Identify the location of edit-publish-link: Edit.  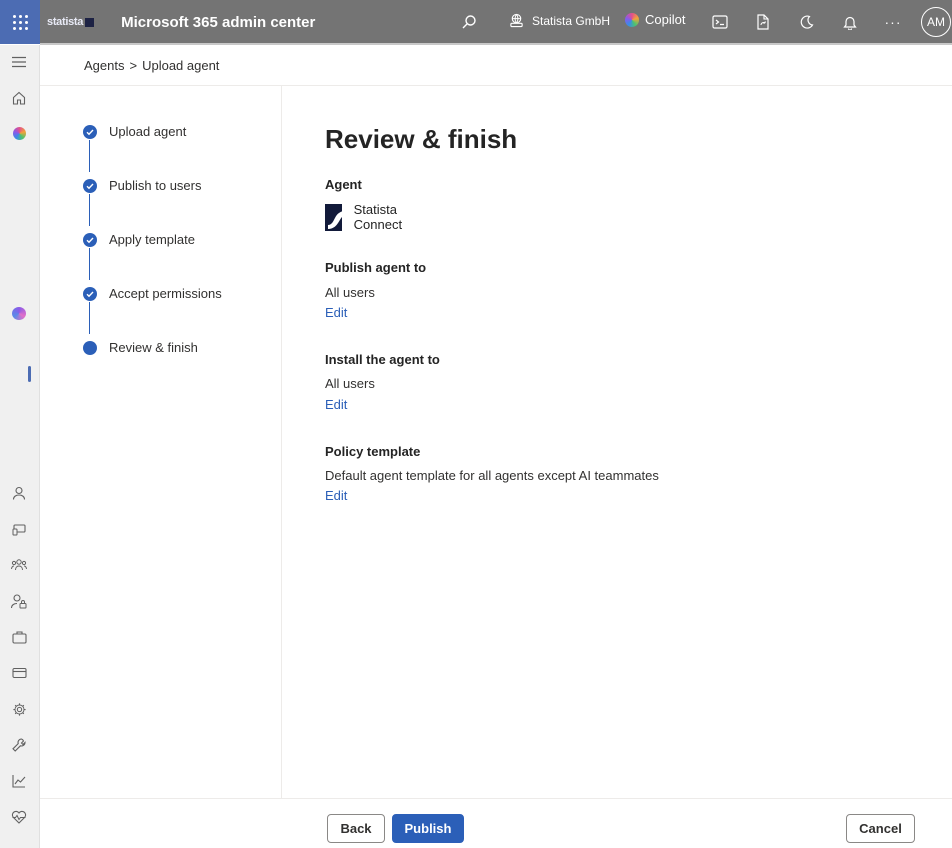
(336, 312).